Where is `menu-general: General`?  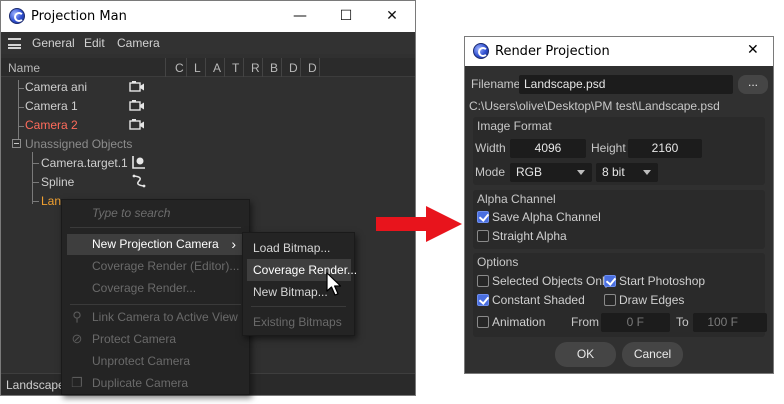 menu-general: General is located at coordinates (53, 43).